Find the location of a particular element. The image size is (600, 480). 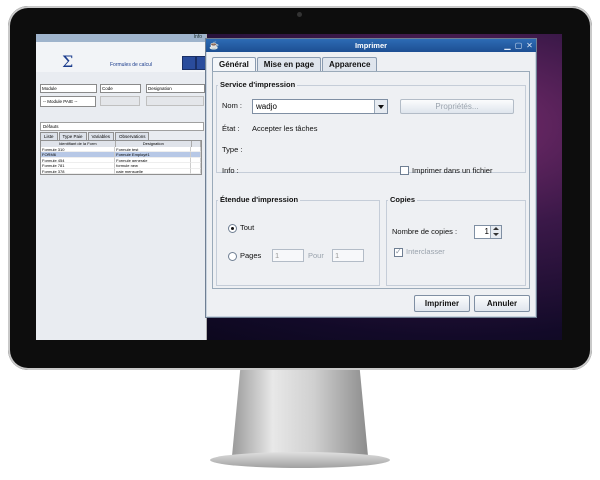

close-icon: ✕ is located at coordinates (529, 45).